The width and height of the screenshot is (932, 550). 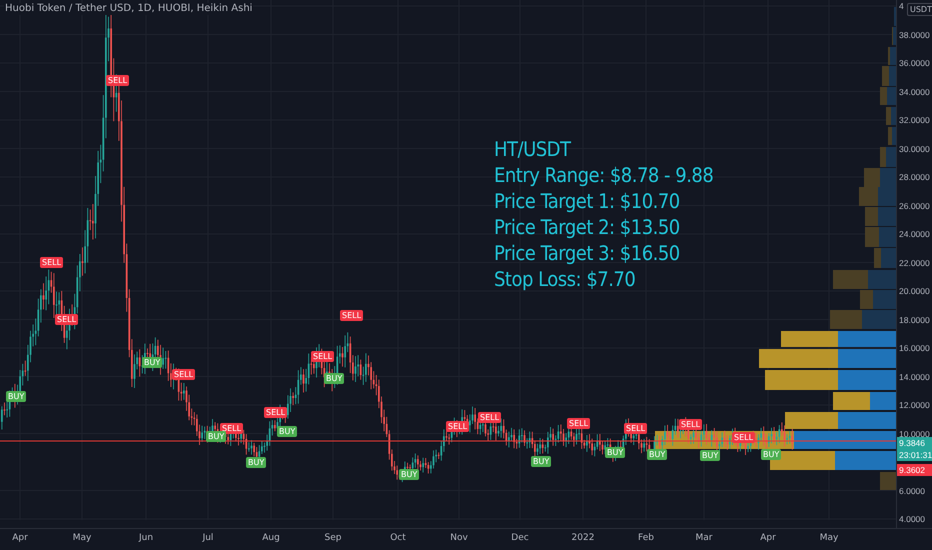 I want to click on time-tick: Oct, so click(x=398, y=538).